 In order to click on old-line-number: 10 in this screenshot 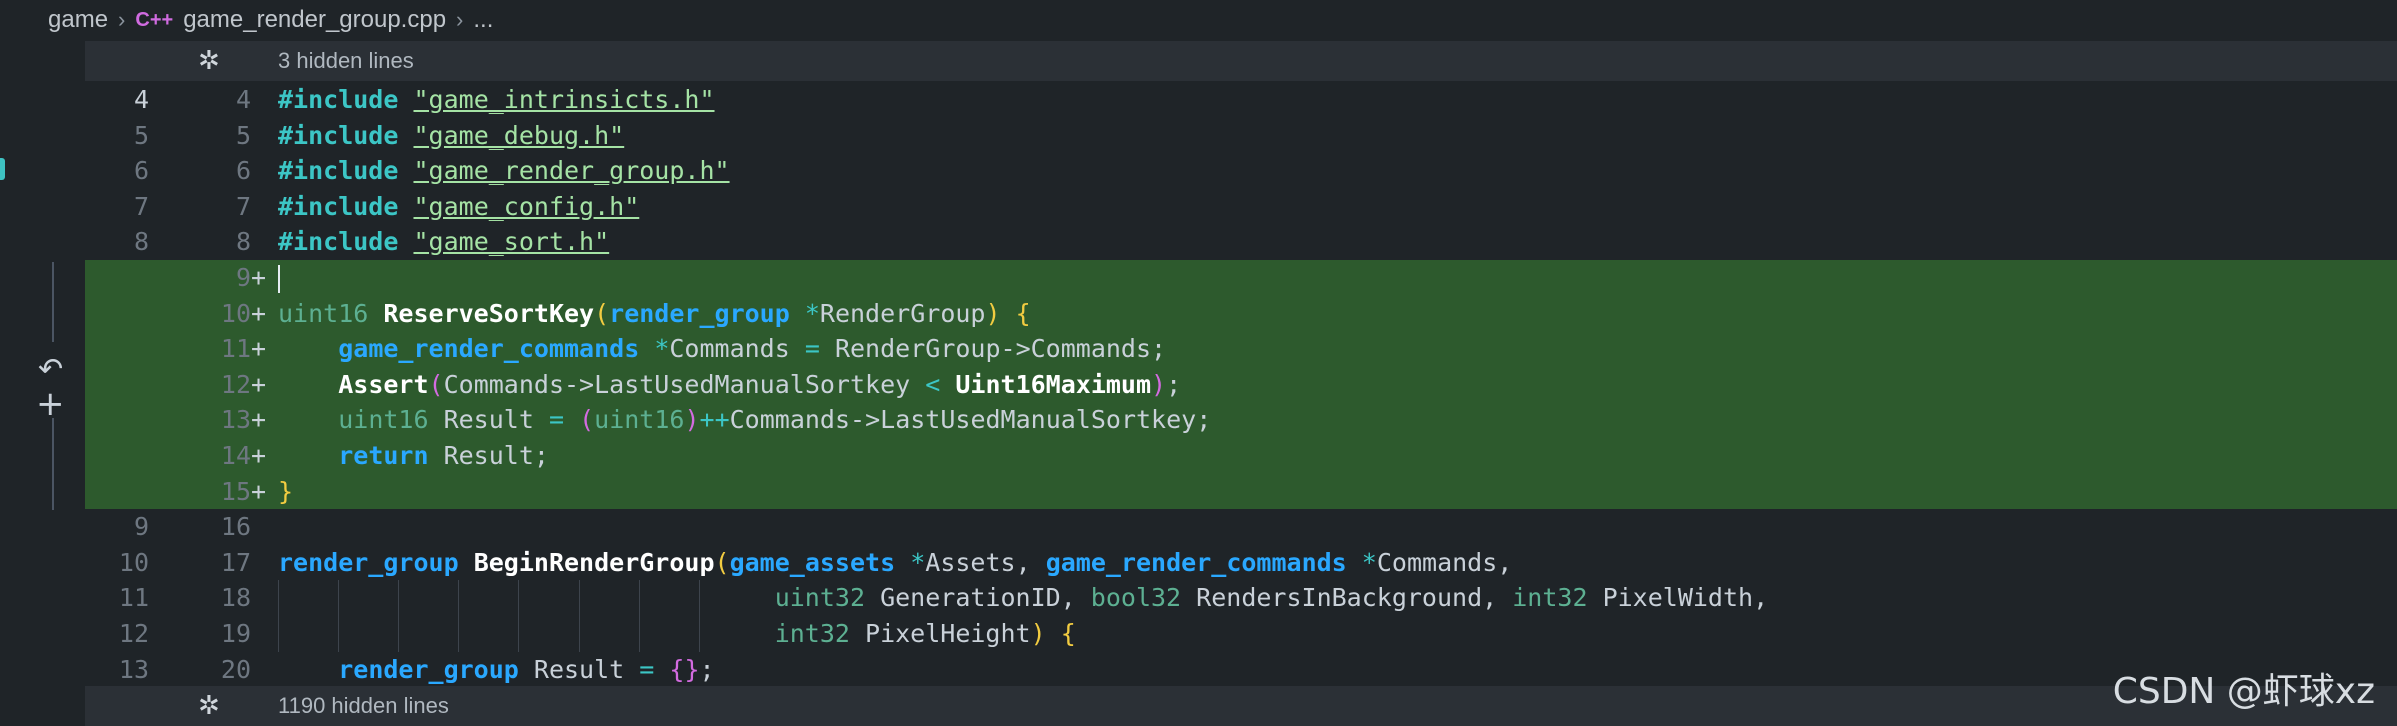, I will do `click(133, 562)`.